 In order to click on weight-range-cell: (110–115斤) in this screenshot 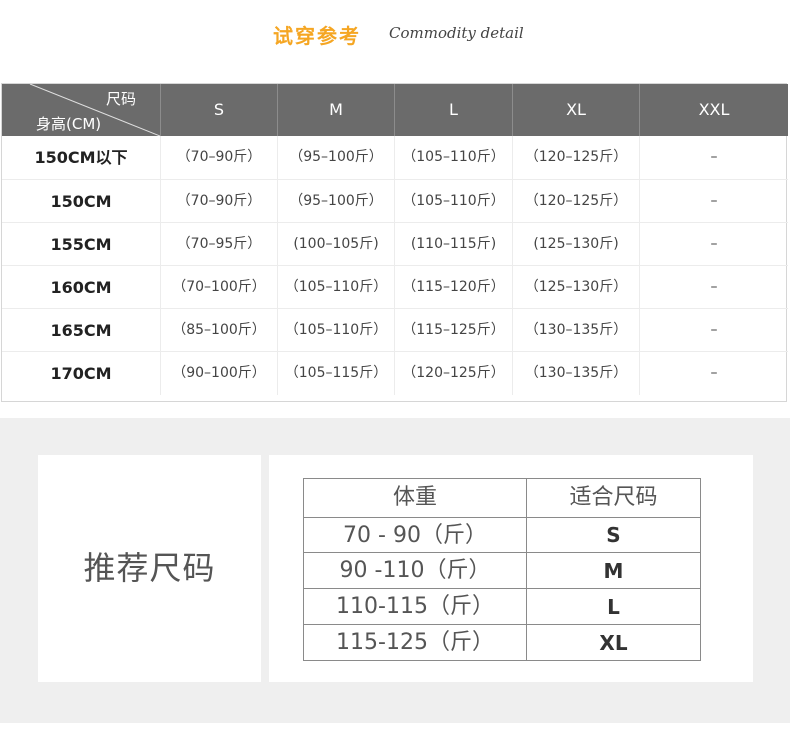, I will do `click(453, 244)`.